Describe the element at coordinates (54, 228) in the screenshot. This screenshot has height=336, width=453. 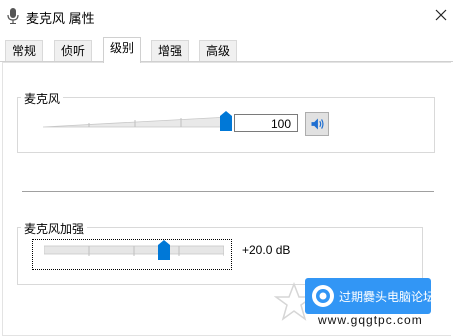
I see `boost-group-label: 麦克风加强` at that location.